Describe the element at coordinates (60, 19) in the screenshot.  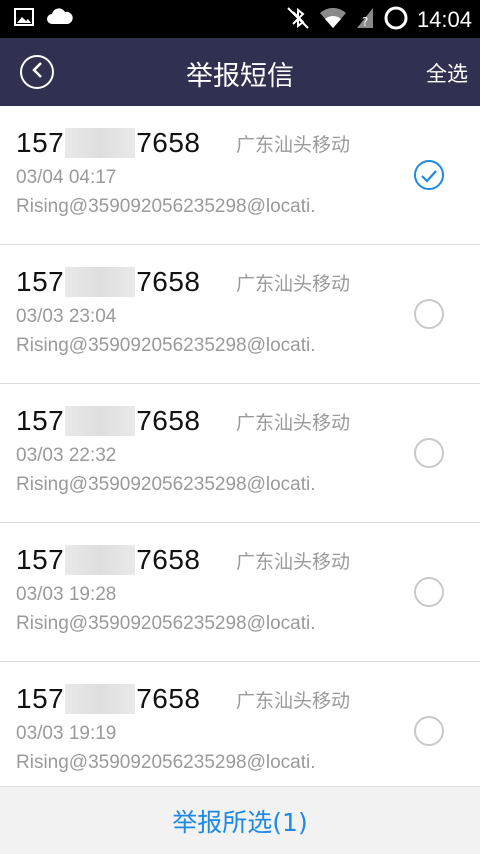
I see `cloud-icon` at that location.